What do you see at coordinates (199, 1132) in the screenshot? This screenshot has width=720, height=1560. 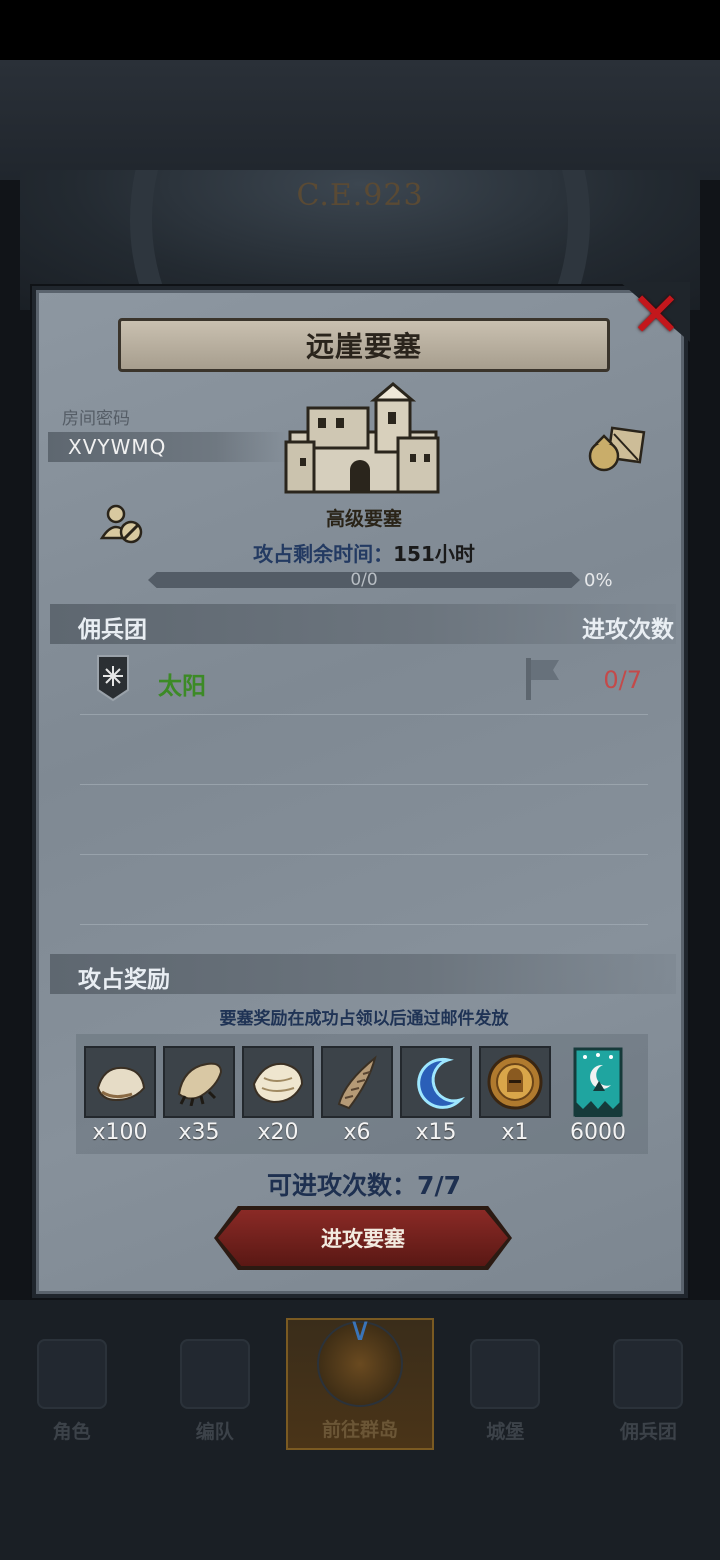 I see `reward-quantity: x35` at bounding box center [199, 1132].